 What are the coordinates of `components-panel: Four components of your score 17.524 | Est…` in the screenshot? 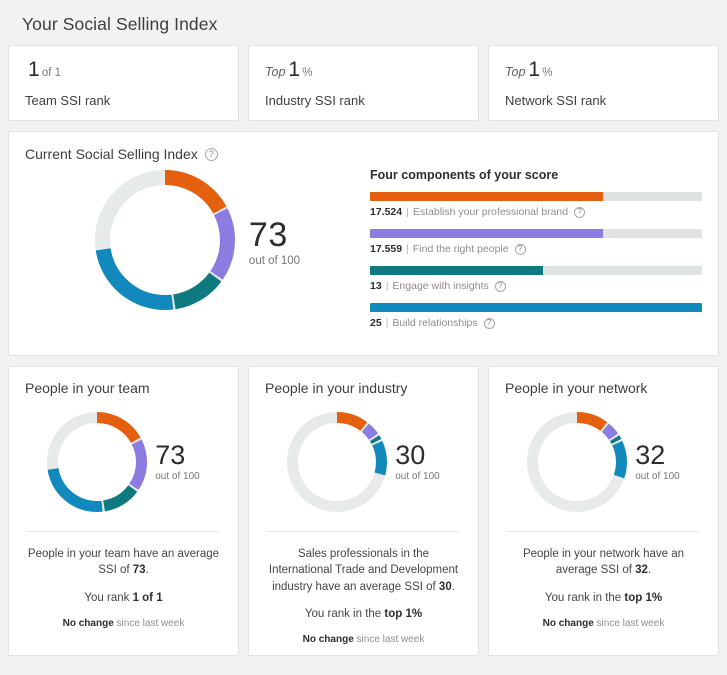 It's located at (536, 252).